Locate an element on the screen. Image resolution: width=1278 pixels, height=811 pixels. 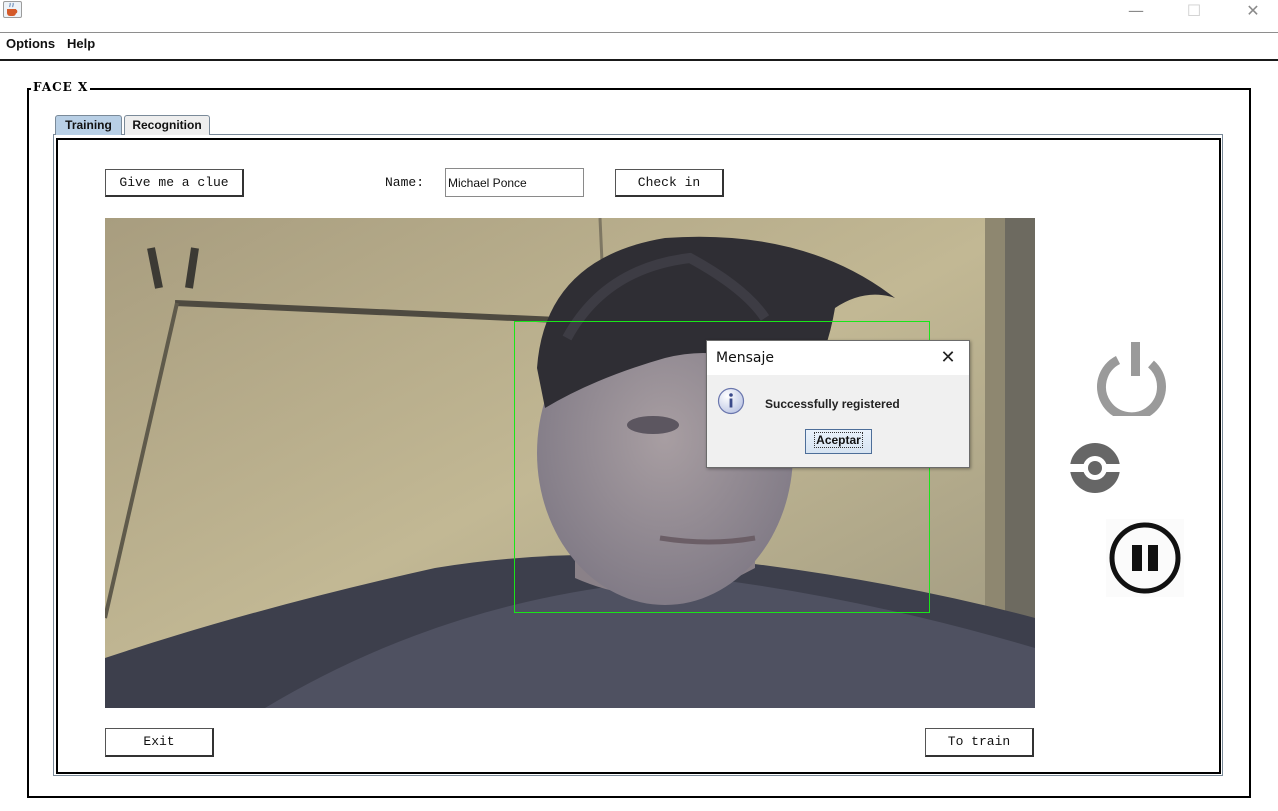
to-train-button: To train is located at coordinates (979, 742).